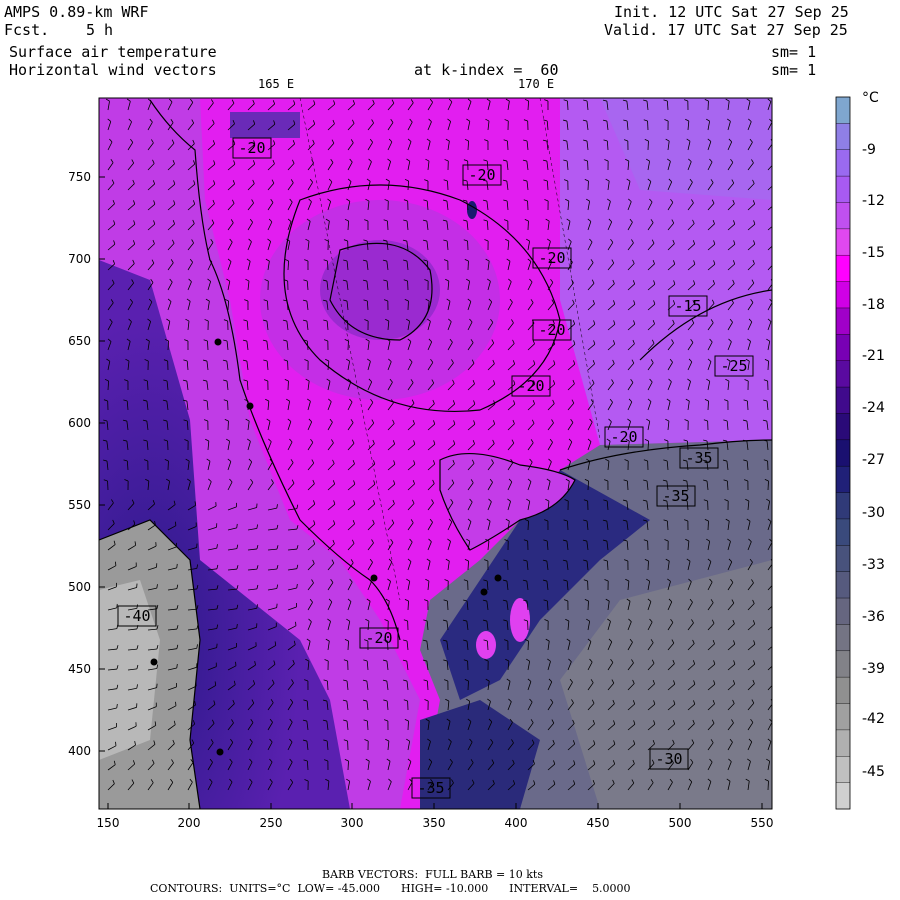 The height and width of the screenshot is (900, 900). I want to click on x-tick-label: 550, so click(762, 823).